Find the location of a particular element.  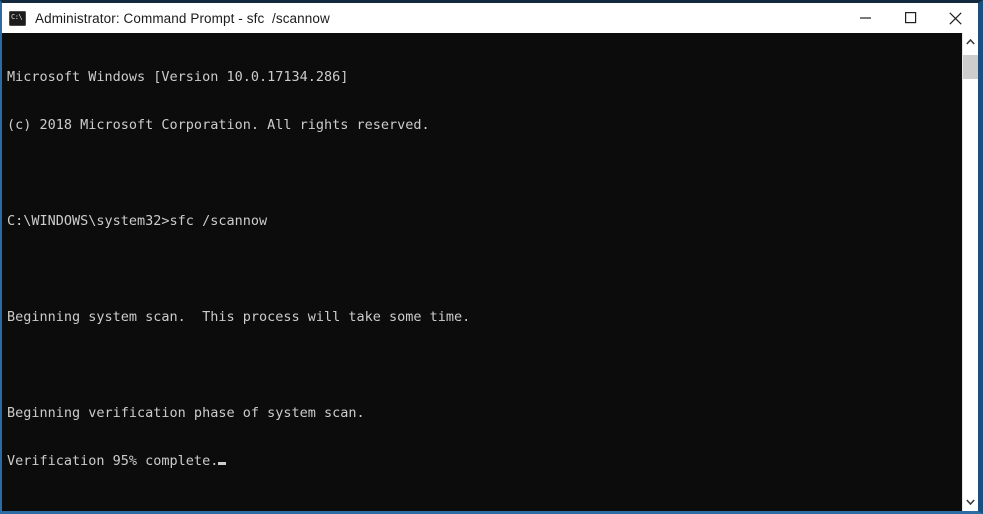

maximize-icon is located at coordinates (910, 18).